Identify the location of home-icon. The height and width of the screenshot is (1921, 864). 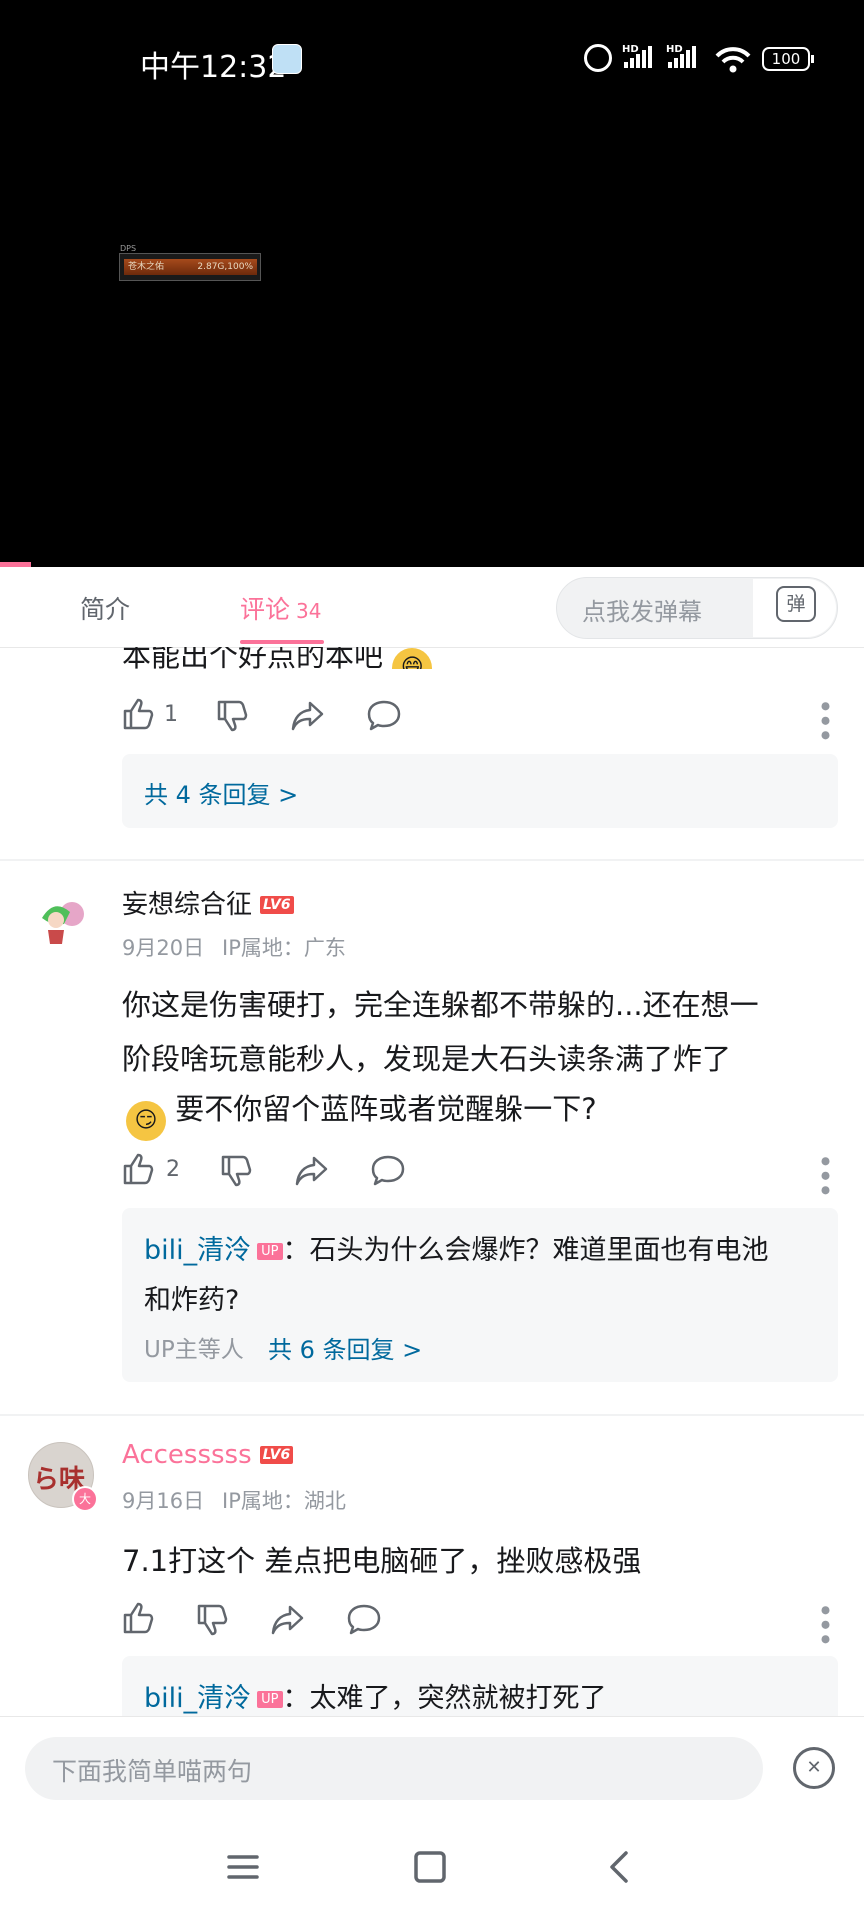
(430, 1867).